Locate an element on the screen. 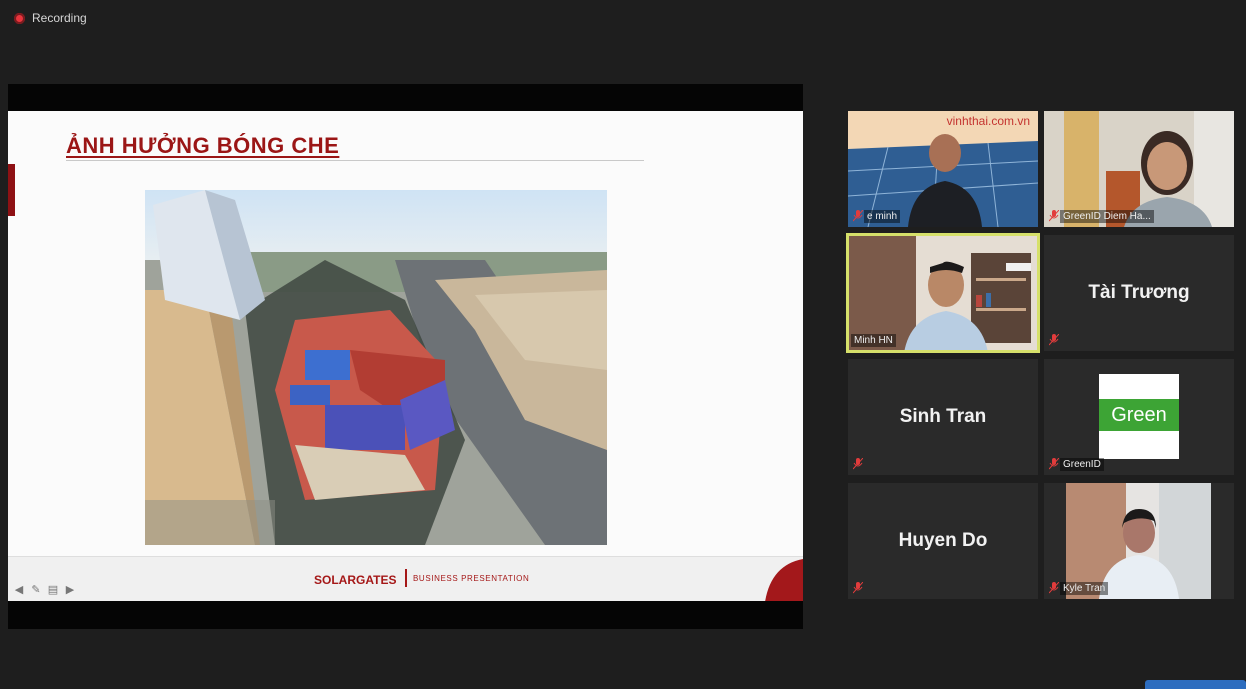 The width and height of the screenshot is (1246, 689). footer-subtitle: BUSINESS PRESENTATION is located at coordinates (471, 578).